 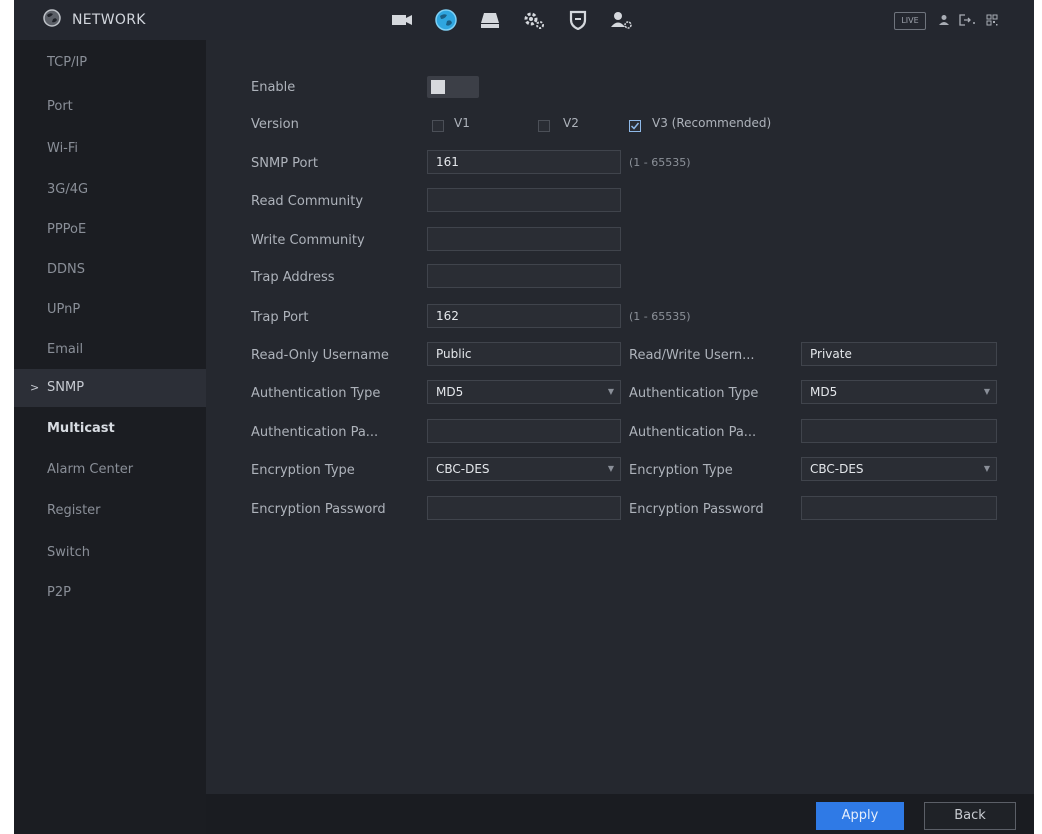 I want to click on logout-icon, so click(x=968, y=20).